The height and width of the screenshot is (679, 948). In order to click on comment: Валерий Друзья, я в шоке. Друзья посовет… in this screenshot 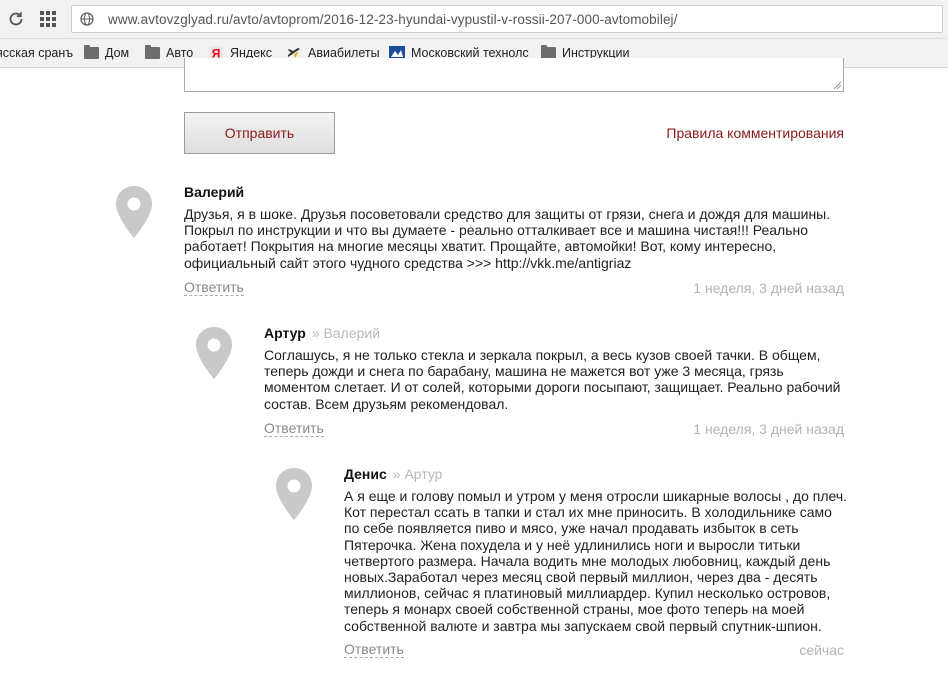, I will do `click(516, 227)`.